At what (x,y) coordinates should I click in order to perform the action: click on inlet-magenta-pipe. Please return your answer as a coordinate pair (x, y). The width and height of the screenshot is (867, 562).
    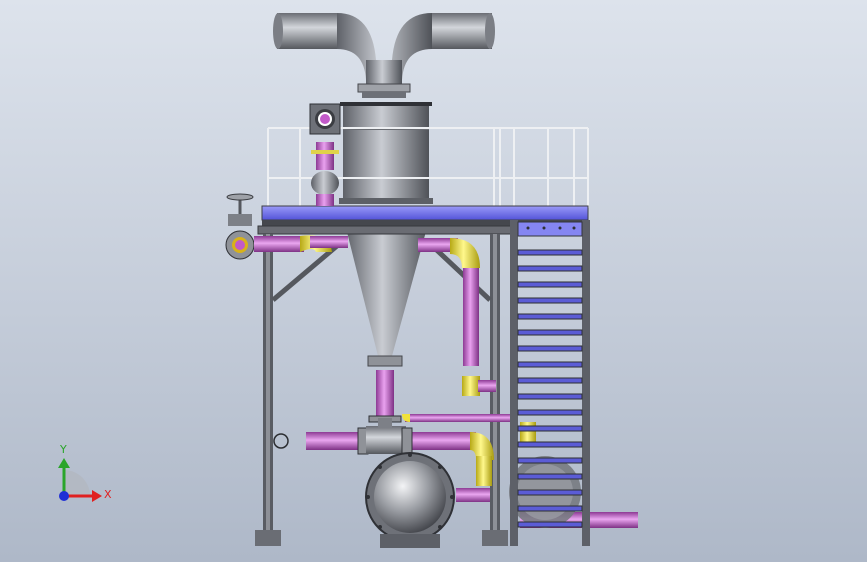
    Looking at the image, I should click on (325, 154).